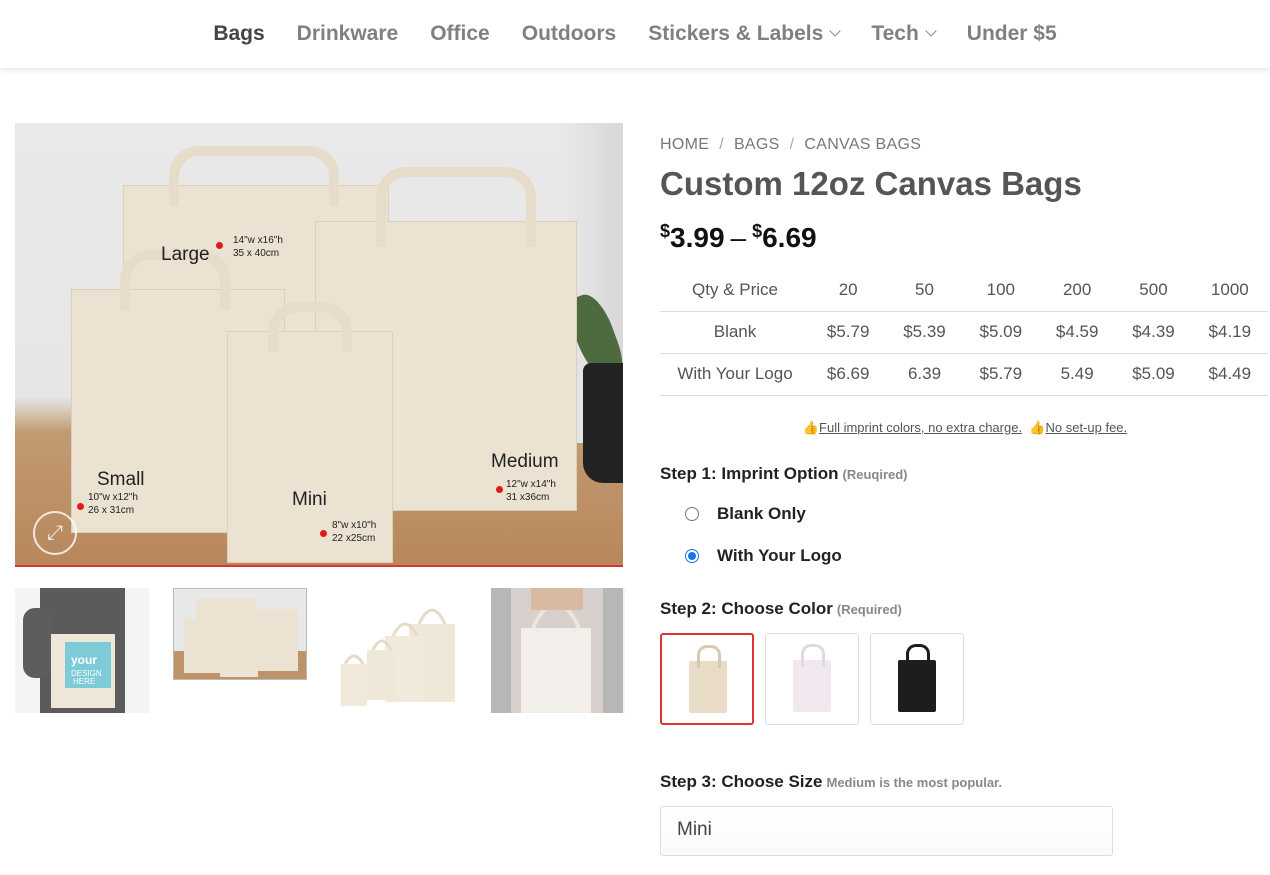  What do you see at coordinates (895, 33) in the screenshot?
I see `nav-tech-label: Tech` at bounding box center [895, 33].